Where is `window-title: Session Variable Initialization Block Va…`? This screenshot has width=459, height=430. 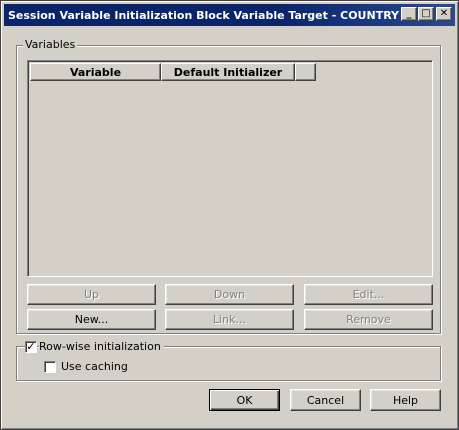 window-title: Session Variable Initialization Block Va… is located at coordinates (204, 15).